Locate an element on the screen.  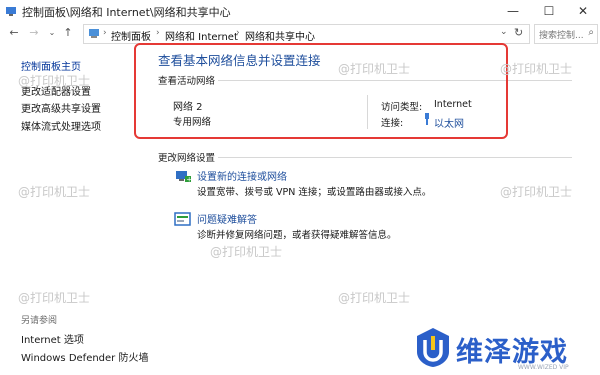
change-settings-label: 更改网络设置 is located at coordinates (187, 158).